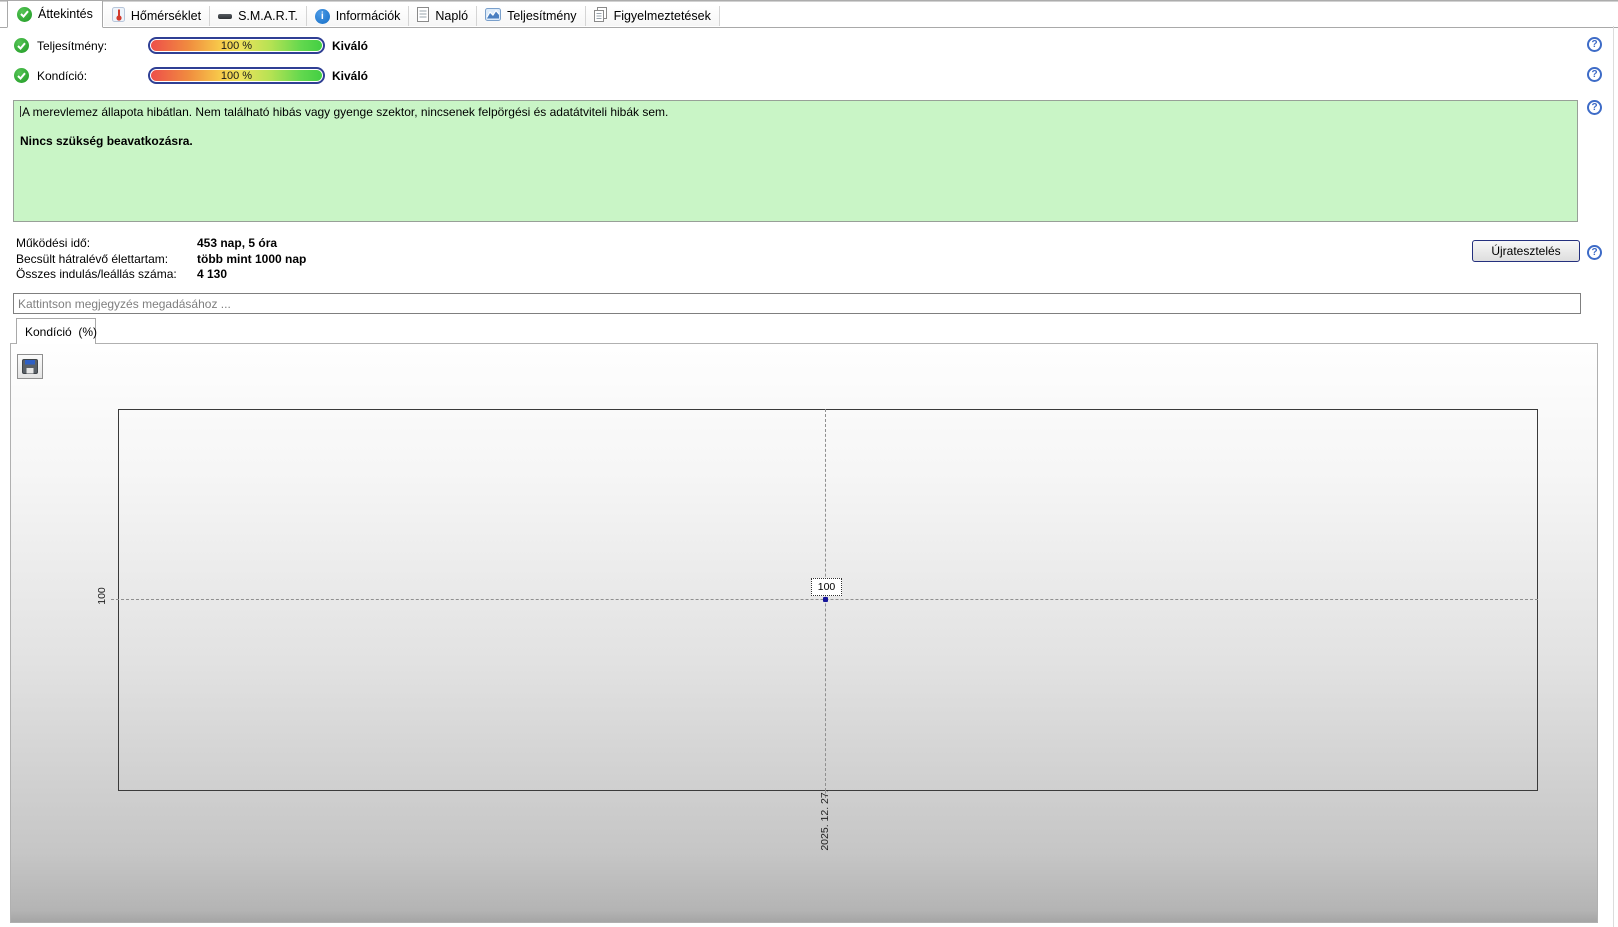 The image size is (1618, 927). I want to click on chart-icon, so click(493, 16).